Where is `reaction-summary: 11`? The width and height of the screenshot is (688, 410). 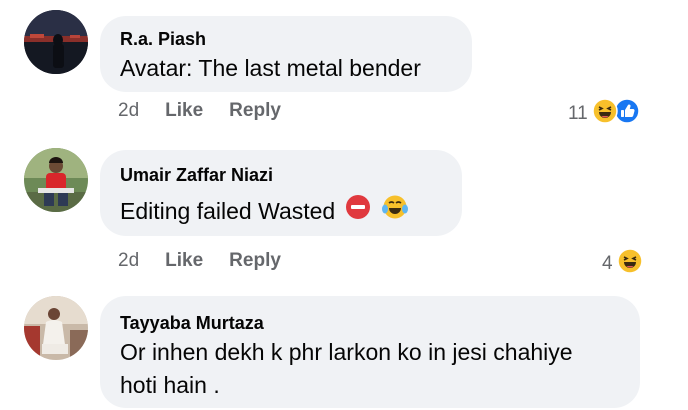 reaction-summary: 11 is located at coordinates (604, 114).